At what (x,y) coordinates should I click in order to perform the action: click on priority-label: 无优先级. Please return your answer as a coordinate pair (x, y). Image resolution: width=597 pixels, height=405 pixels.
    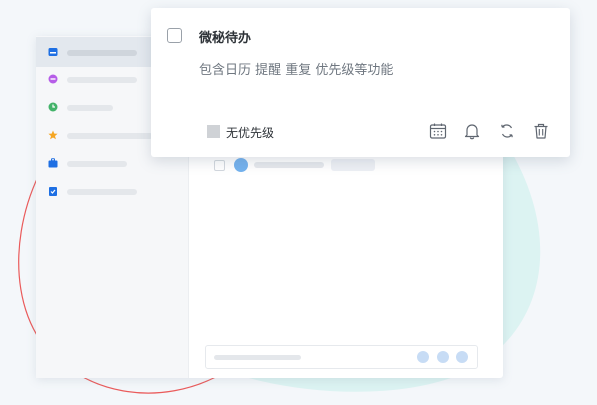
    Looking at the image, I should click on (250, 133).